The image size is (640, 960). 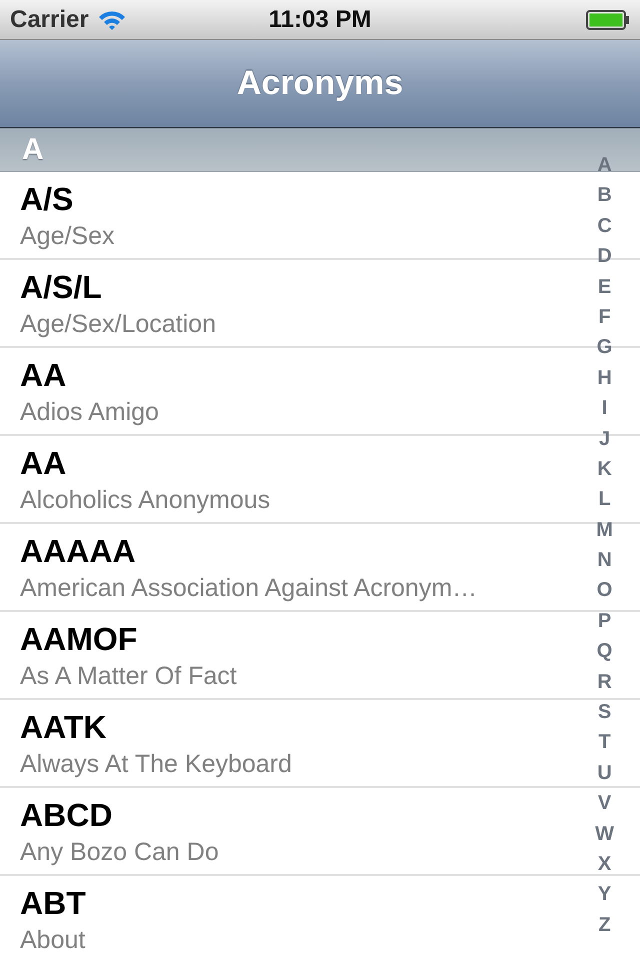 What do you see at coordinates (67, 236) in the screenshot?
I see `acronym-meaning: Age/Sex` at bounding box center [67, 236].